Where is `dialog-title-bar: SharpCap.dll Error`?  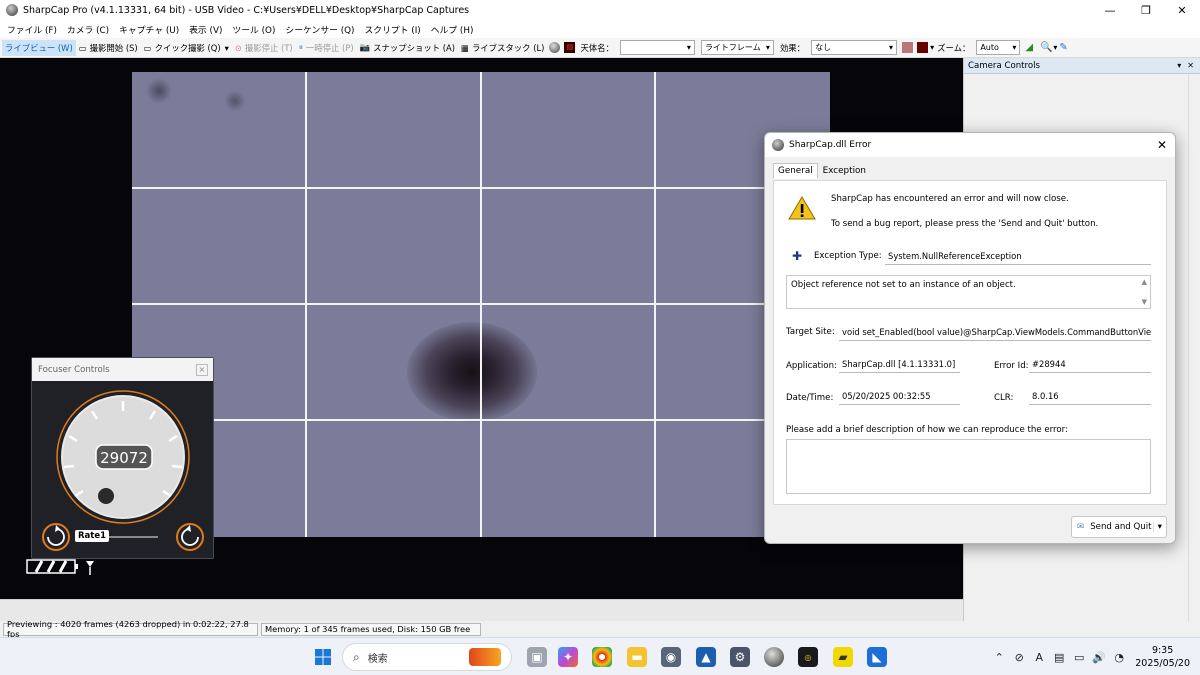 dialog-title-bar: SharpCap.dll Error is located at coordinates (970, 145).